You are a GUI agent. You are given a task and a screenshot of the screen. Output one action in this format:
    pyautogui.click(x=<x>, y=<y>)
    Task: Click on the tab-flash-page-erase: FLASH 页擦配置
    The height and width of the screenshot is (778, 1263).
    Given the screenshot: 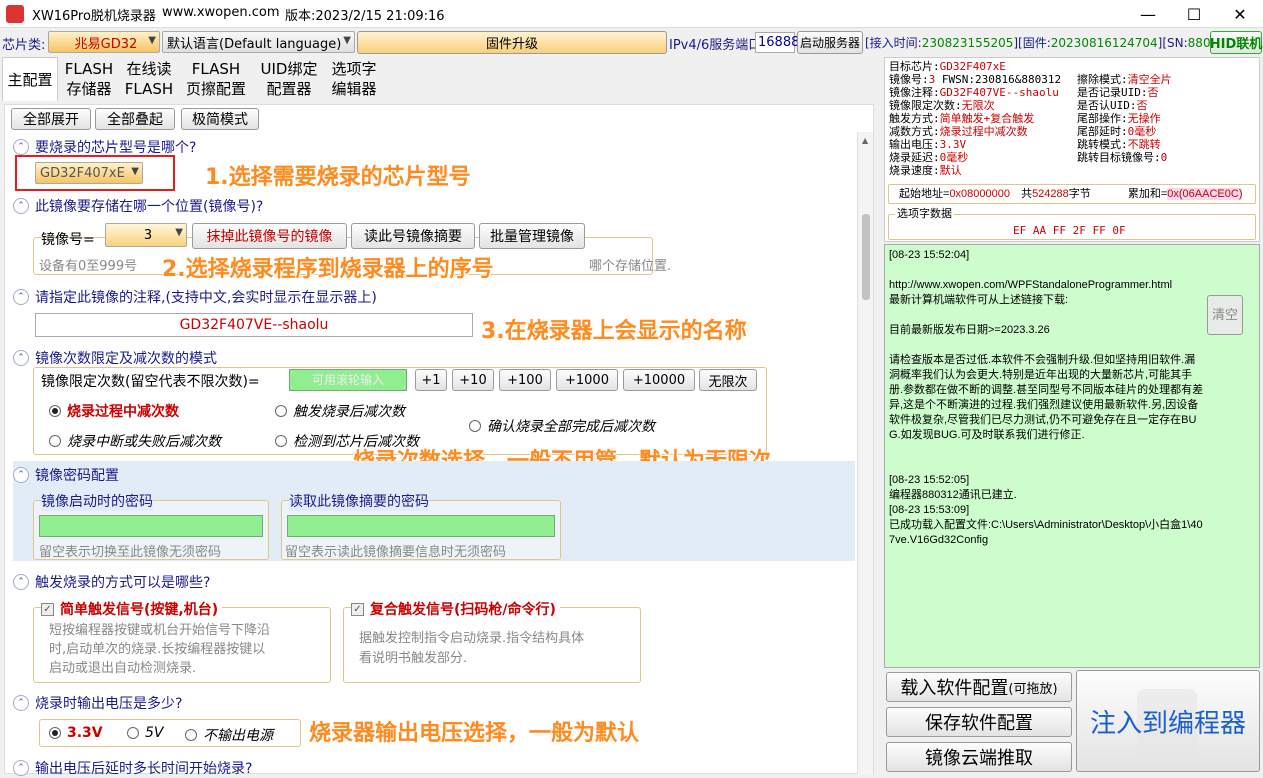 What is the action you would take?
    pyautogui.click(x=216, y=79)
    